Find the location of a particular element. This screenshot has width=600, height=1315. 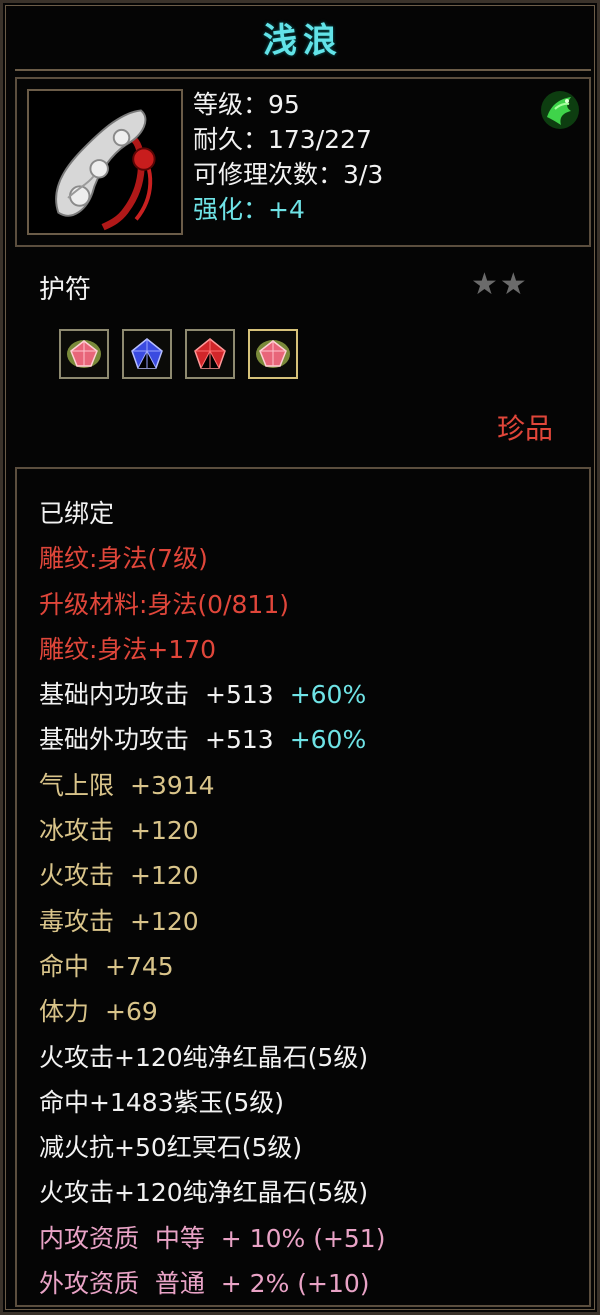

attr-label: 体力 is located at coordinates (64, 1012).